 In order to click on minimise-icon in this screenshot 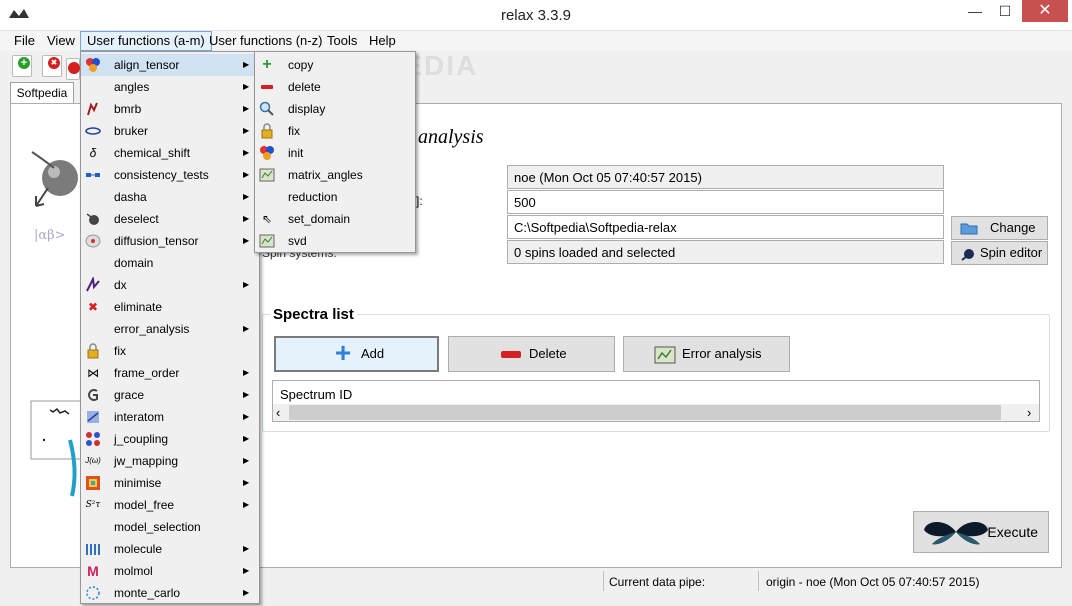, I will do `click(93, 483)`.